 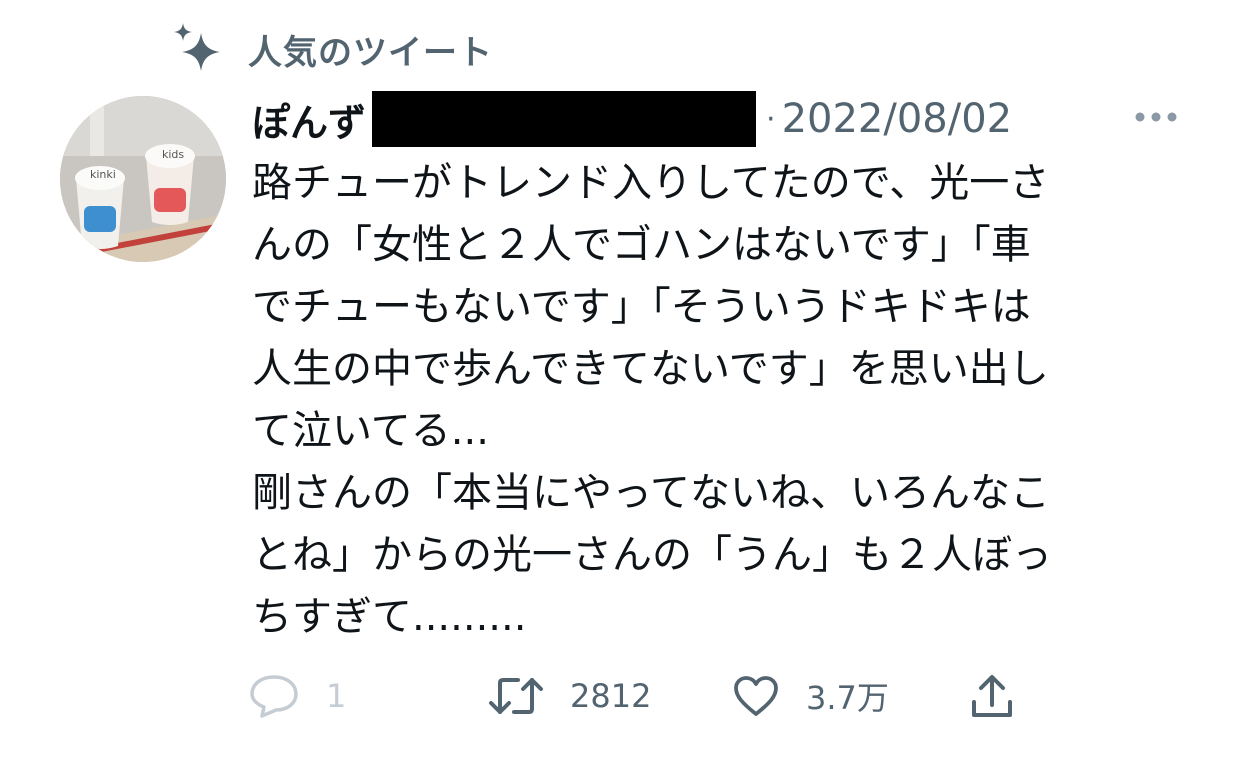 I want to click on social-context: 人気のツイート, so click(x=331, y=49).